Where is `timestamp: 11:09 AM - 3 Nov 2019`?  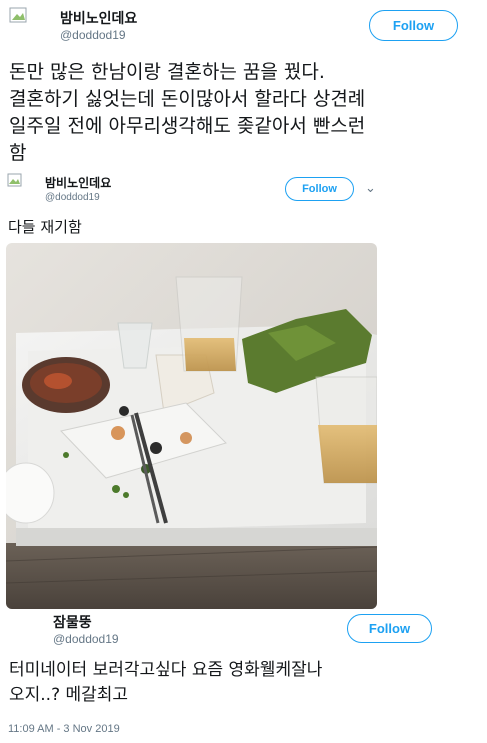 timestamp: 11:09 AM - 3 Nov 2019 is located at coordinates (64, 729).